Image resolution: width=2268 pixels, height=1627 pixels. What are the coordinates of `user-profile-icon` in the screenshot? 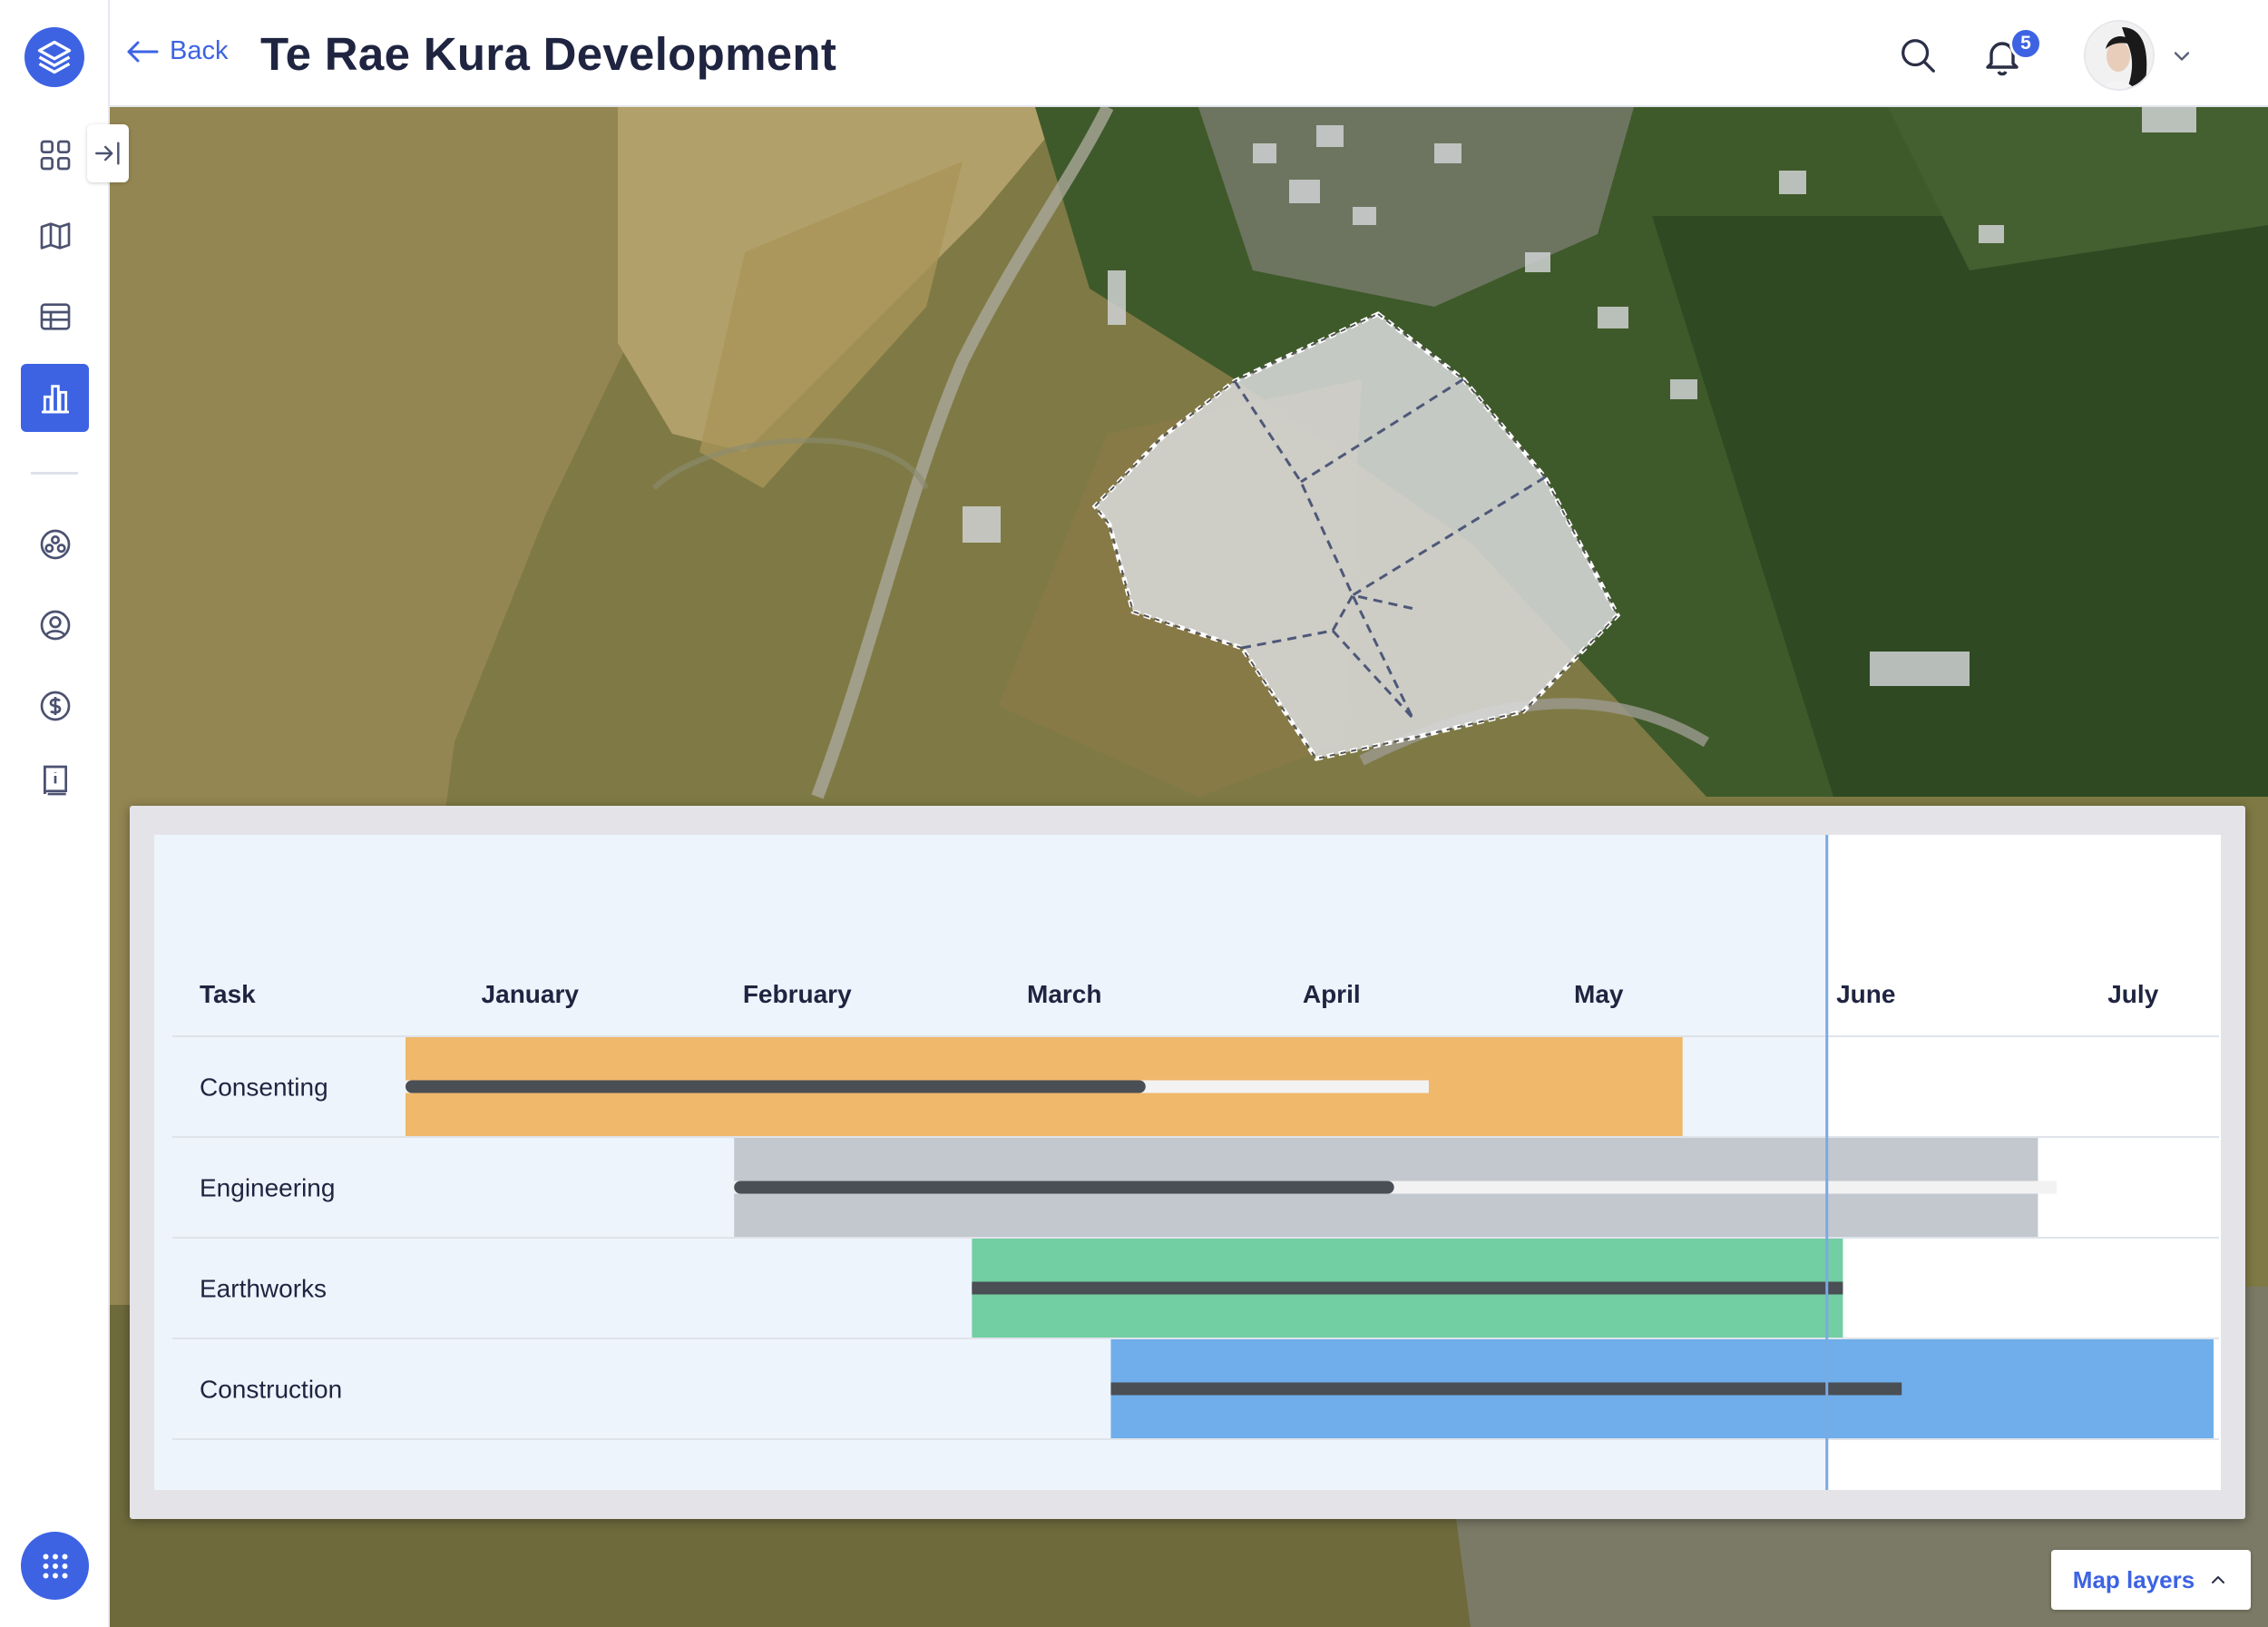 It's located at (55, 625).